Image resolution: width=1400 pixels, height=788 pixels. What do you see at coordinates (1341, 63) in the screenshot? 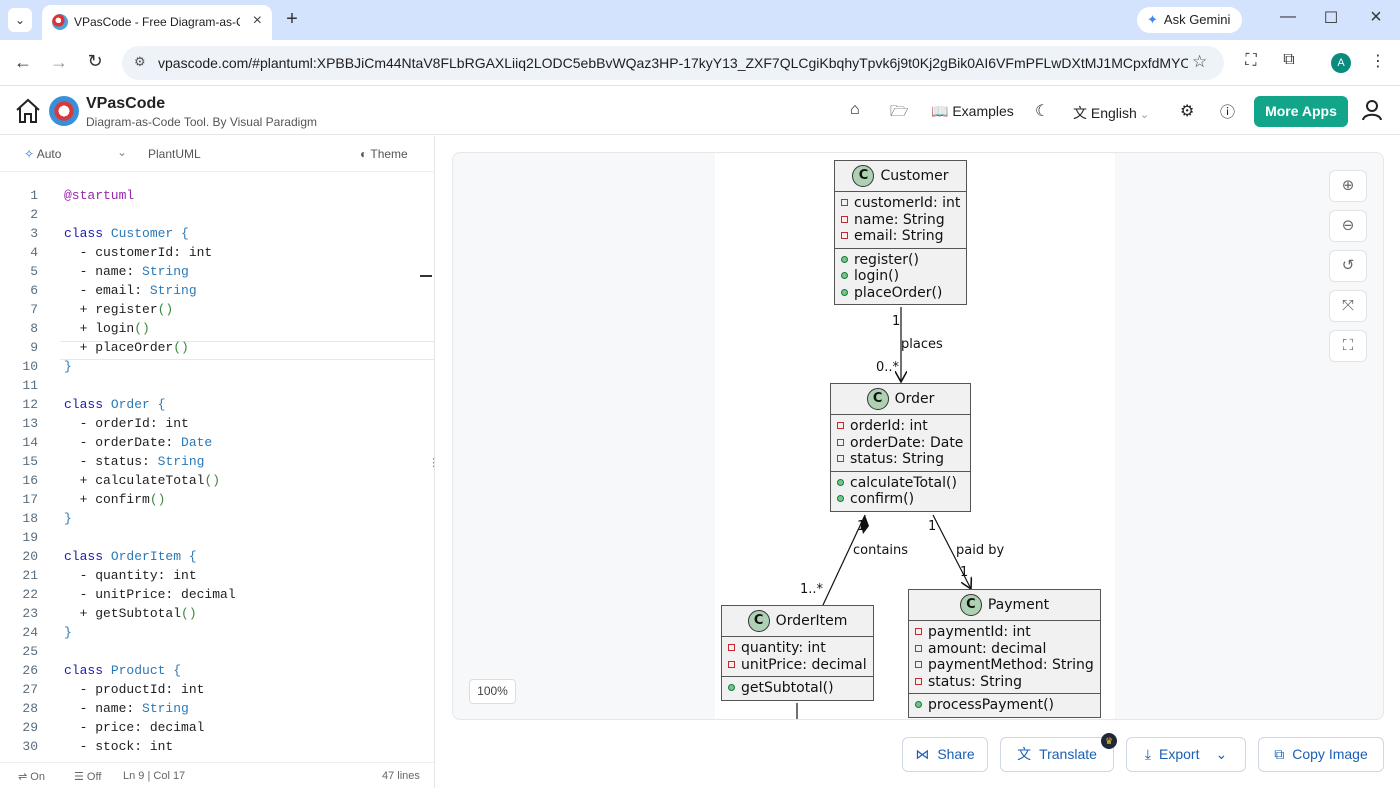
I see `profile-avatar: A` at bounding box center [1341, 63].